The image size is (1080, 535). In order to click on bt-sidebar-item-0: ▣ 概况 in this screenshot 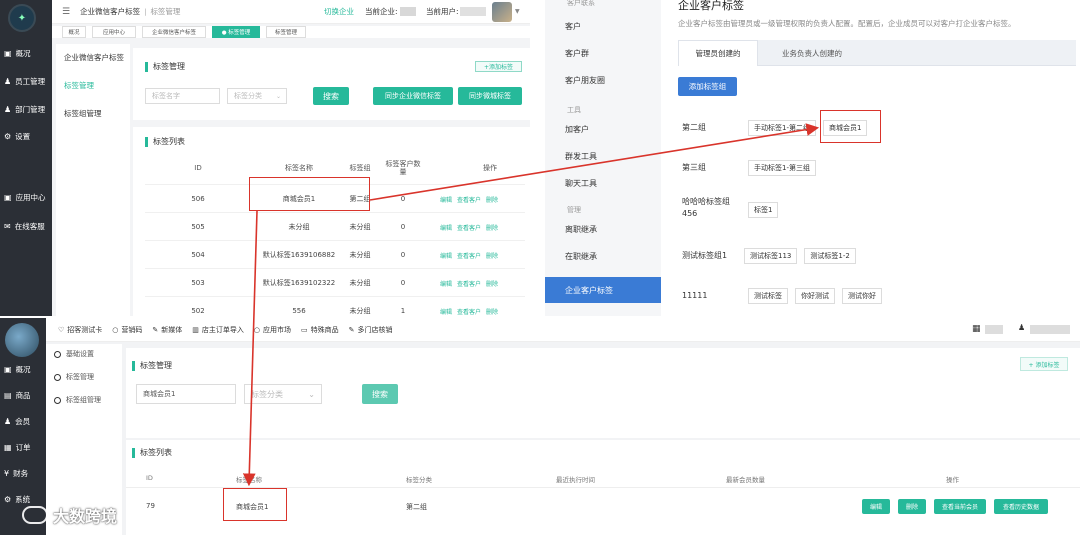, I will do `click(17, 369)`.